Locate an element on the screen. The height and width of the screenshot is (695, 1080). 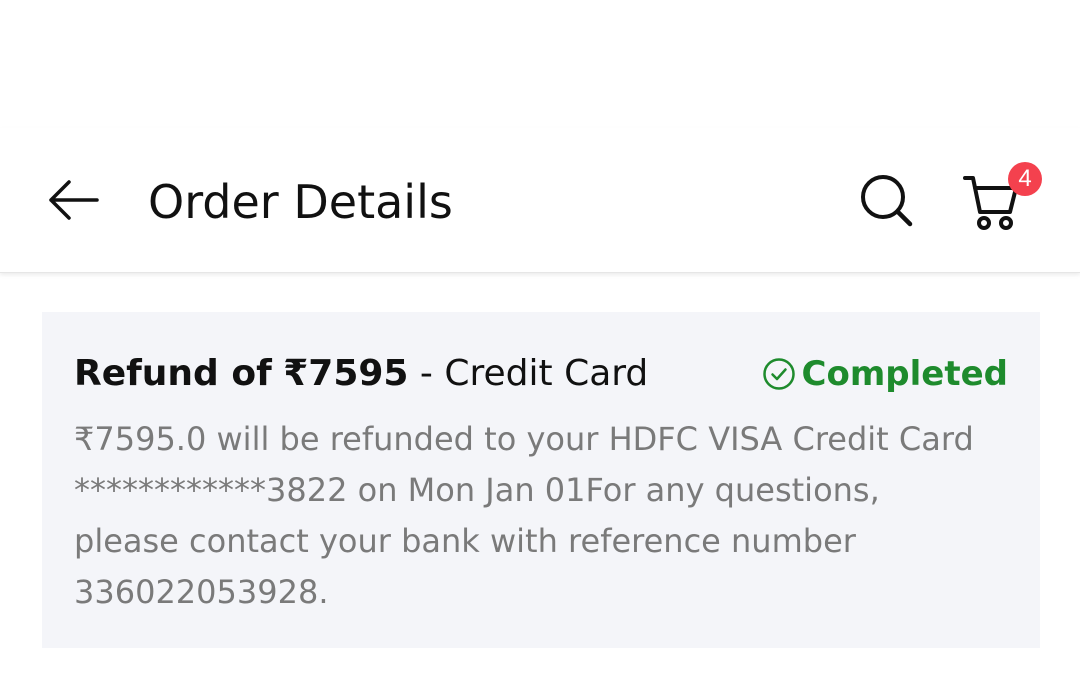
refund-method: Credit Card is located at coordinates (546, 373).